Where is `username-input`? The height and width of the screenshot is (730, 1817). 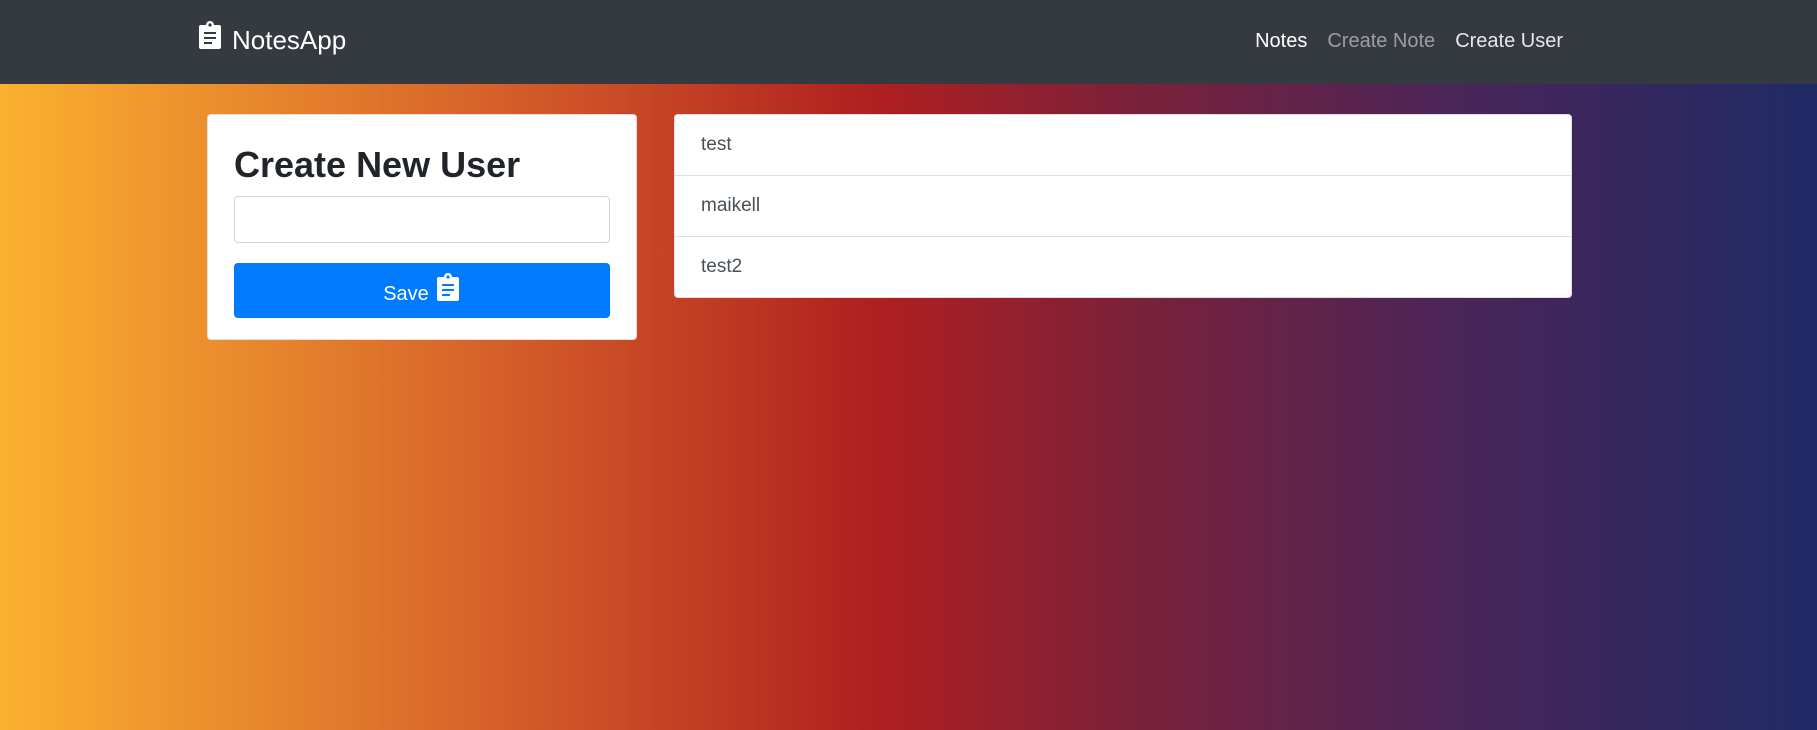 username-input is located at coordinates (422, 219).